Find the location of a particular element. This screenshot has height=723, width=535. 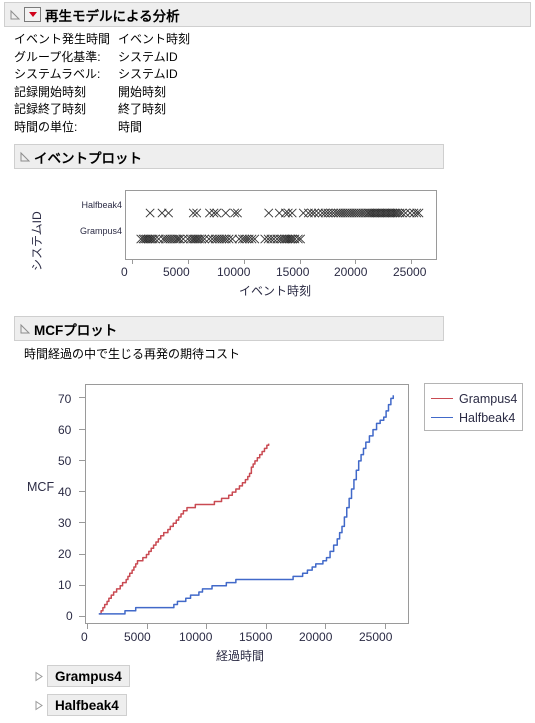

section-halfbeak4: Halfbeak4 is located at coordinates (80, 705).